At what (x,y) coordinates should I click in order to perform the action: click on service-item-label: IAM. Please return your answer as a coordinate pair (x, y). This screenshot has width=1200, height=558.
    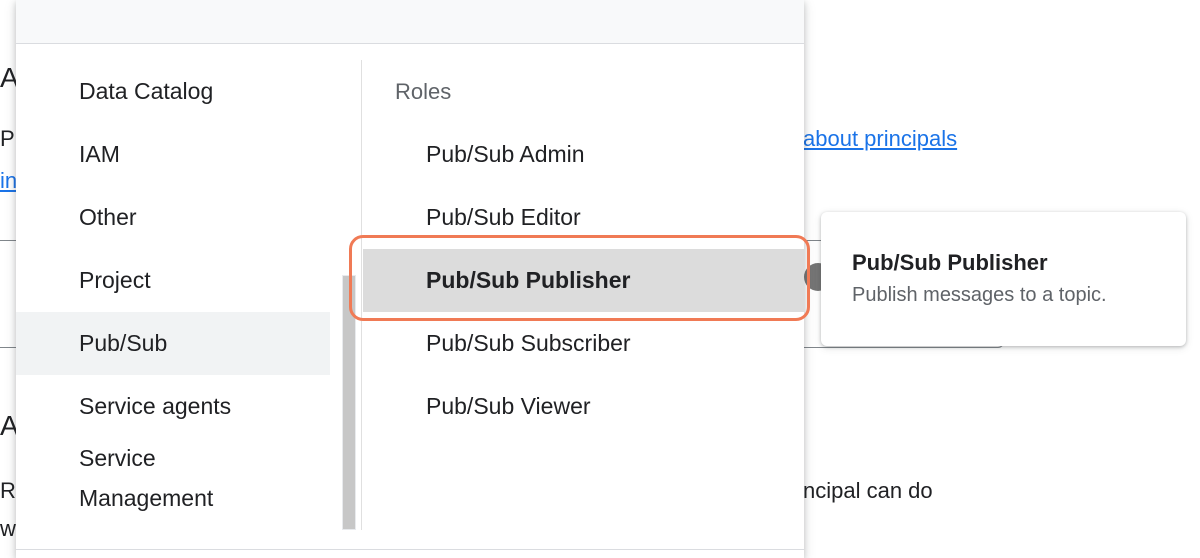
    Looking at the image, I should click on (99, 154).